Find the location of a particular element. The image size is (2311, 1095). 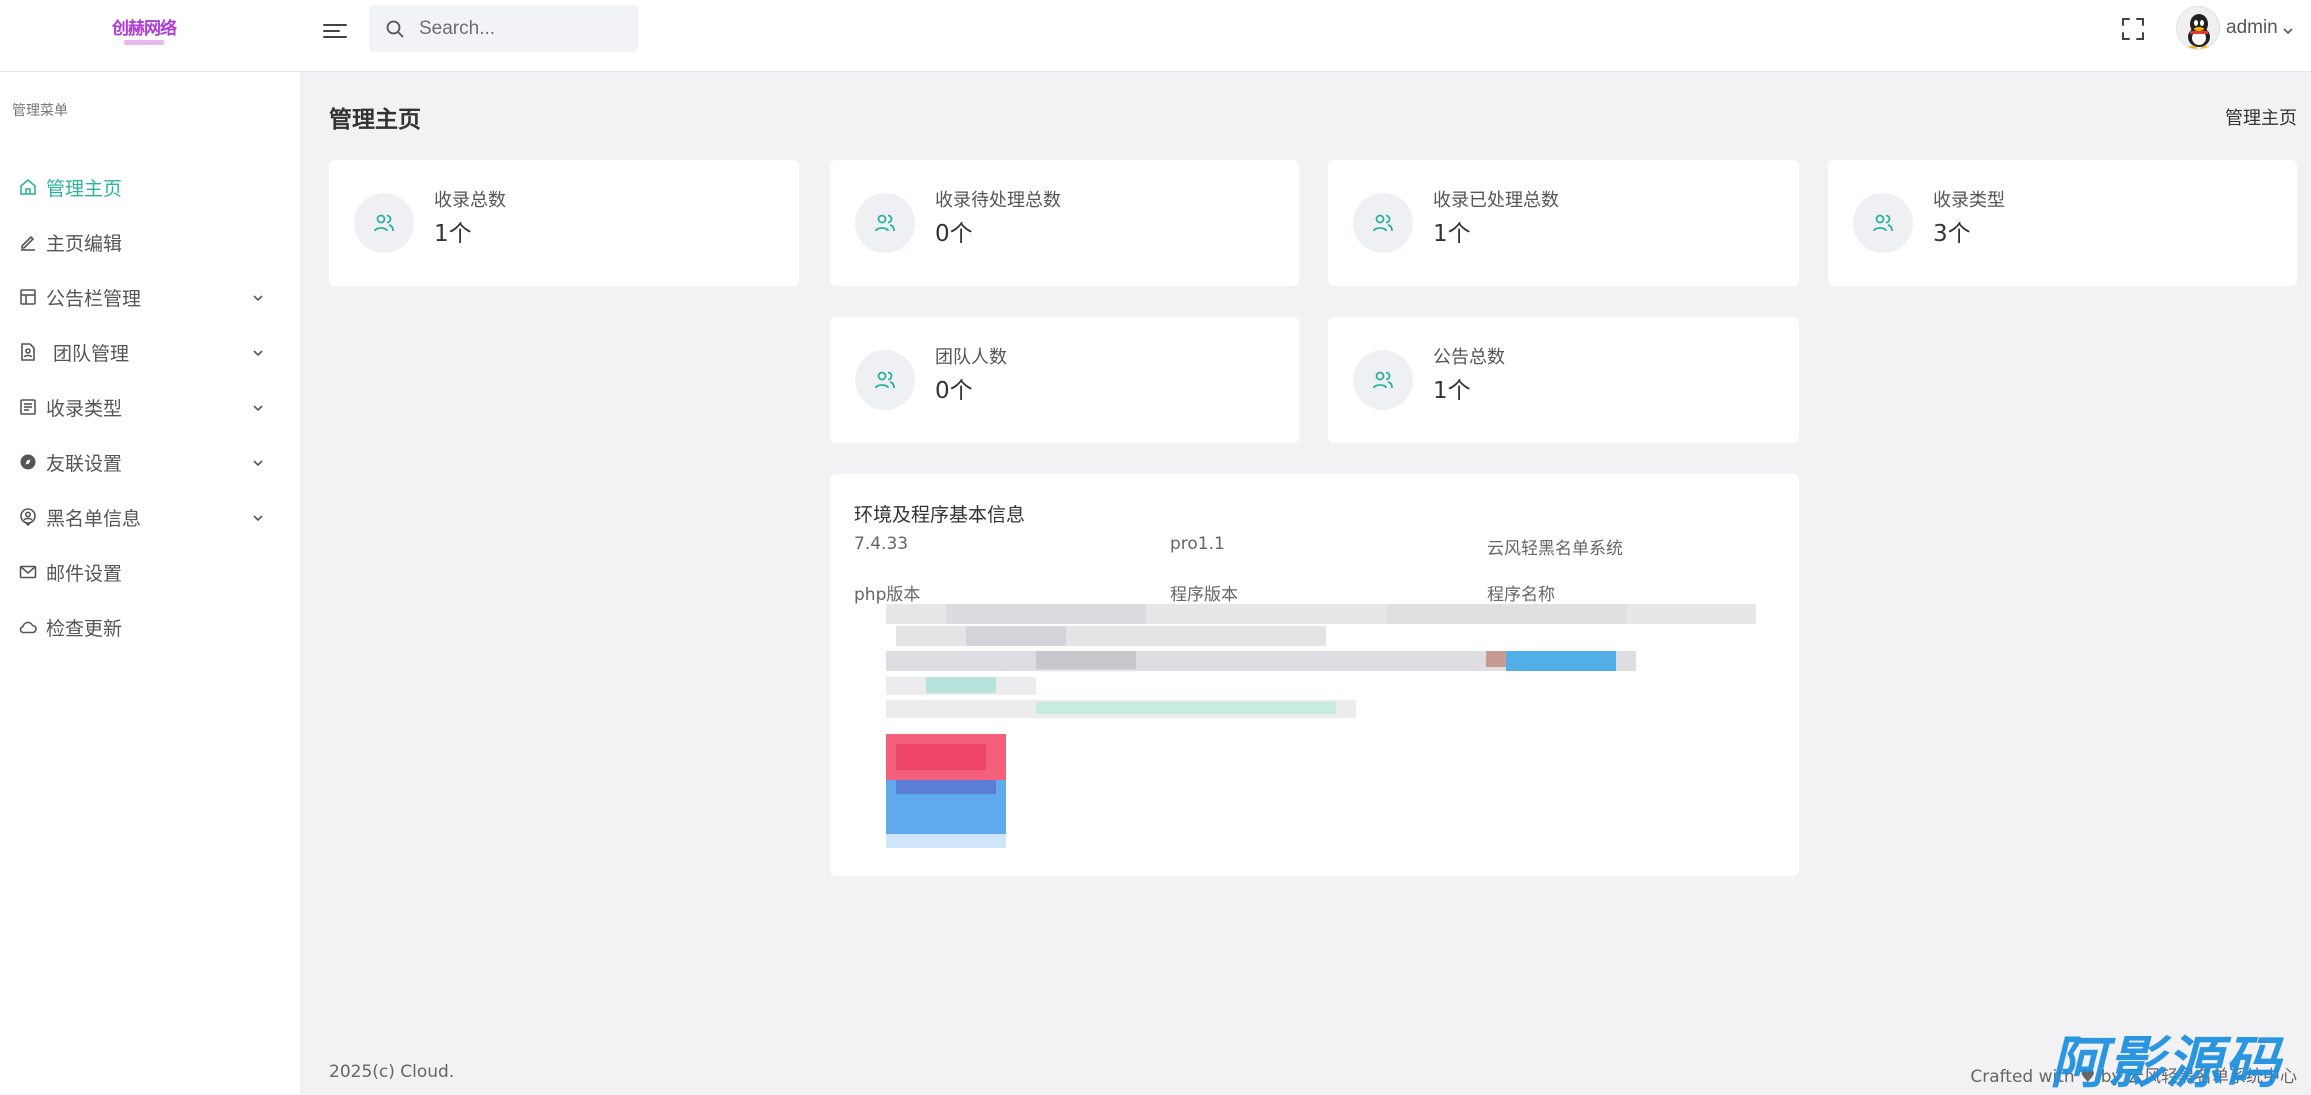

stat-card: 收录已处理总数 1个 is located at coordinates (1563, 223).